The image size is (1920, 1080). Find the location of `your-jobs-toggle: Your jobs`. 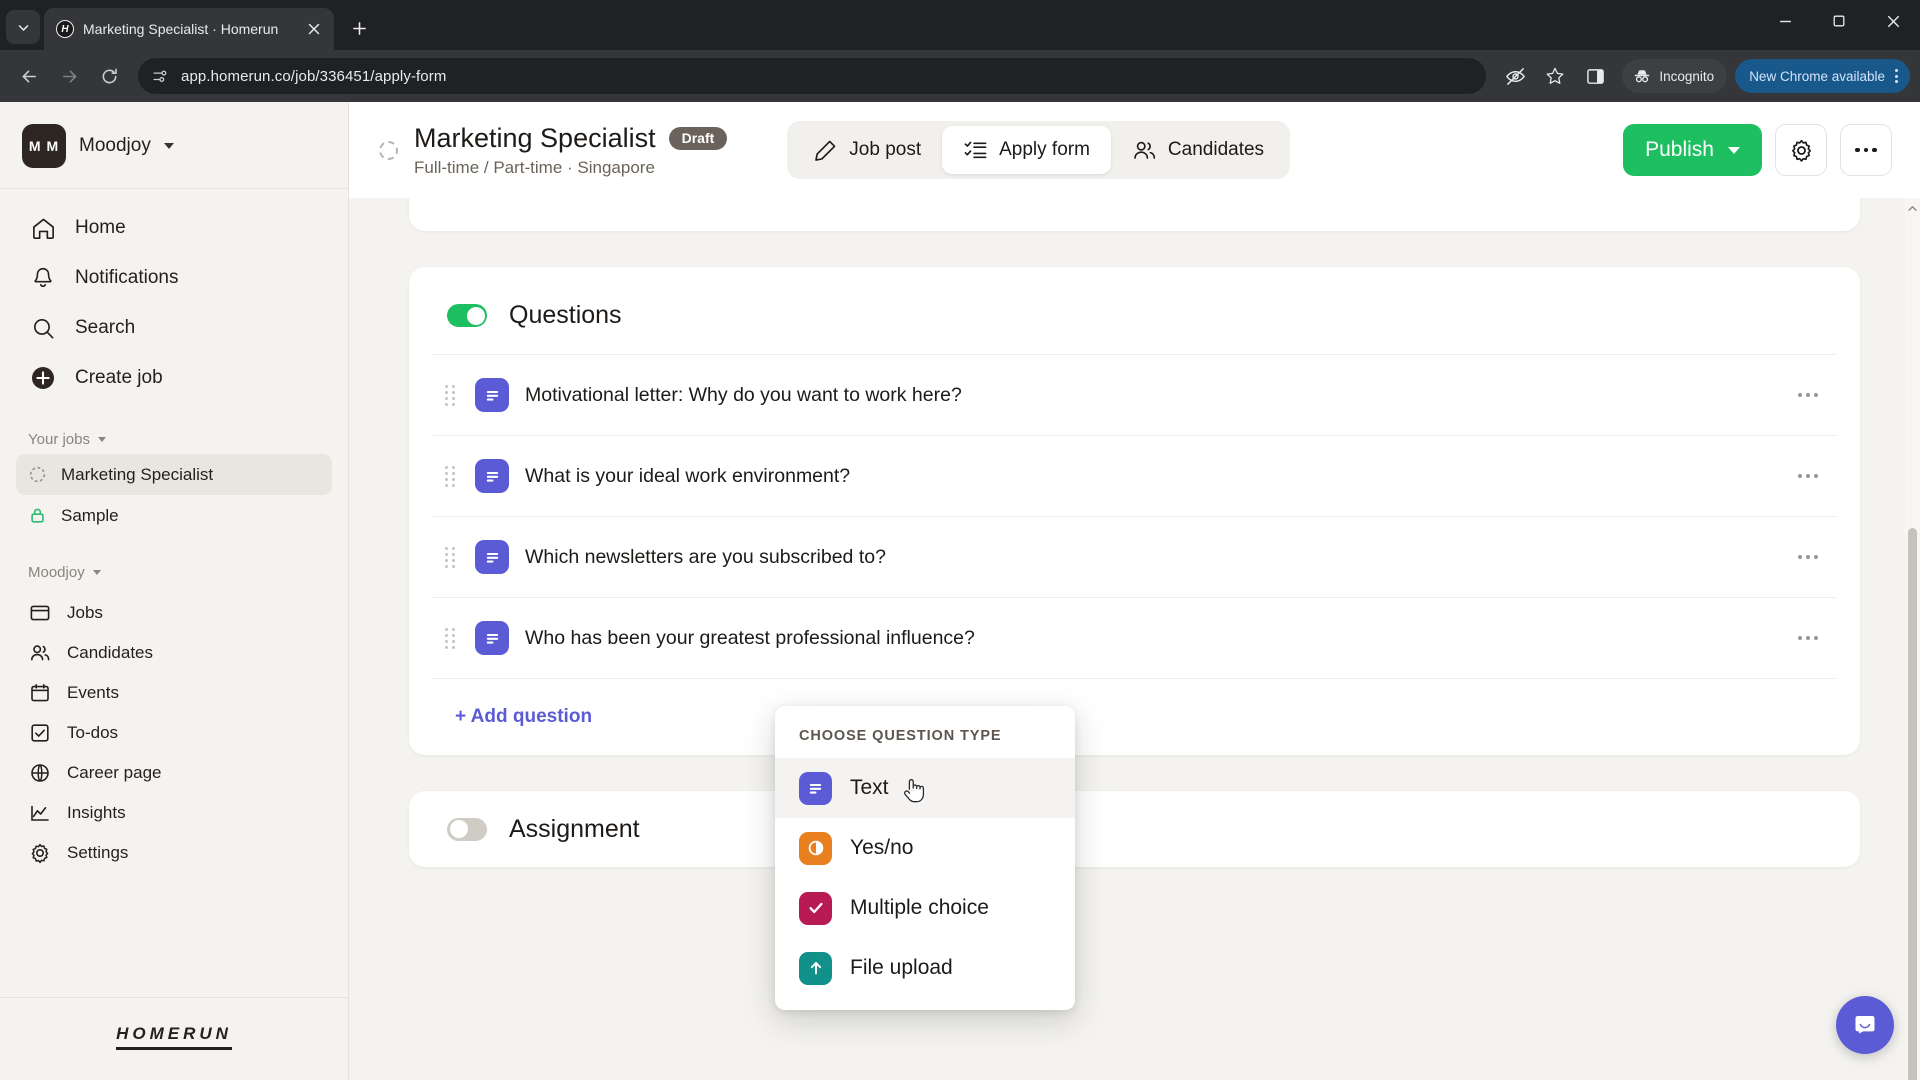

your-jobs-toggle: Your jobs is located at coordinates (174, 438).